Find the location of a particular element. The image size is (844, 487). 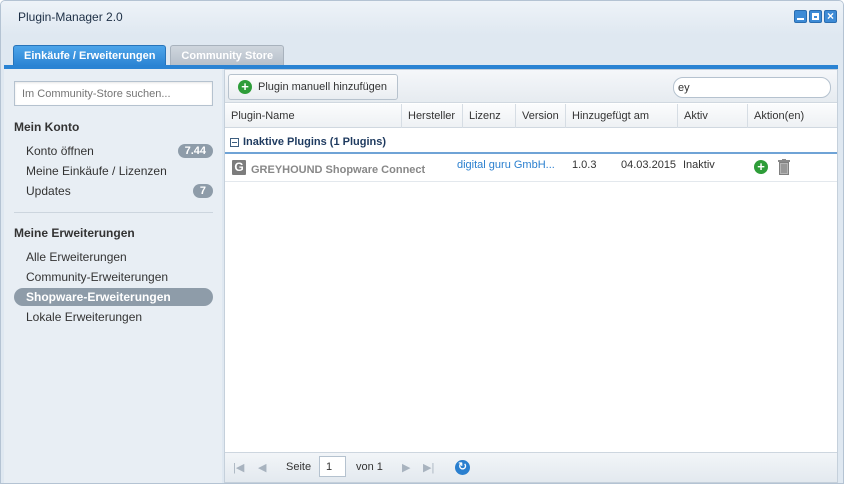

close-icon: × is located at coordinates (830, 16).